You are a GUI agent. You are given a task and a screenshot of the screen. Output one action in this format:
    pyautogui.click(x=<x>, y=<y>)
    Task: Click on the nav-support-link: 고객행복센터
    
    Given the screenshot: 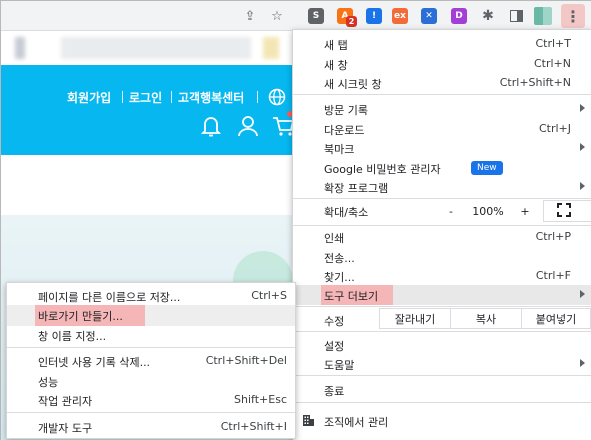 What is the action you would take?
    pyautogui.click(x=211, y=97)
    